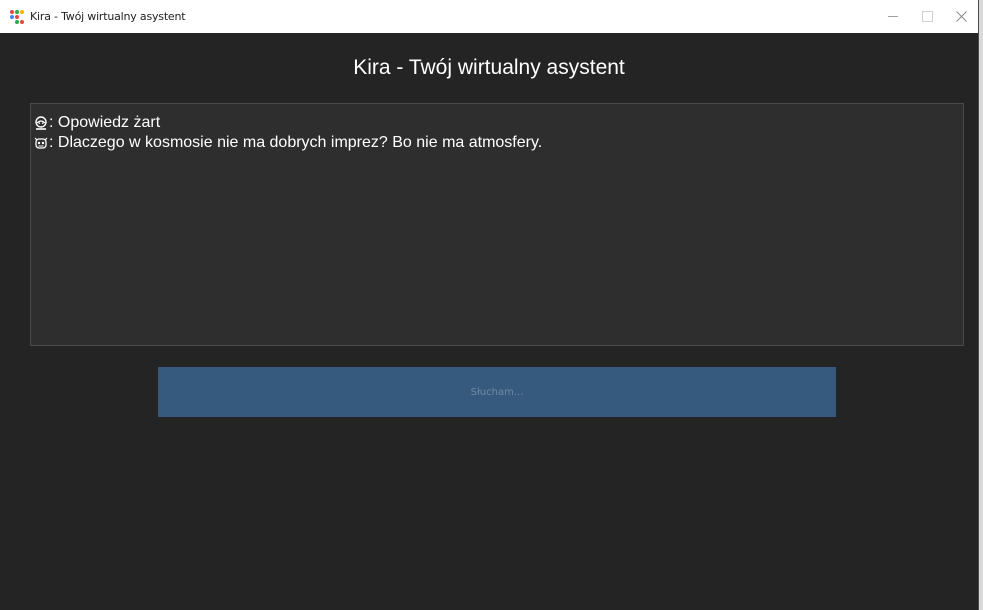  I want to click on maximize-icon, so click(927, 16).